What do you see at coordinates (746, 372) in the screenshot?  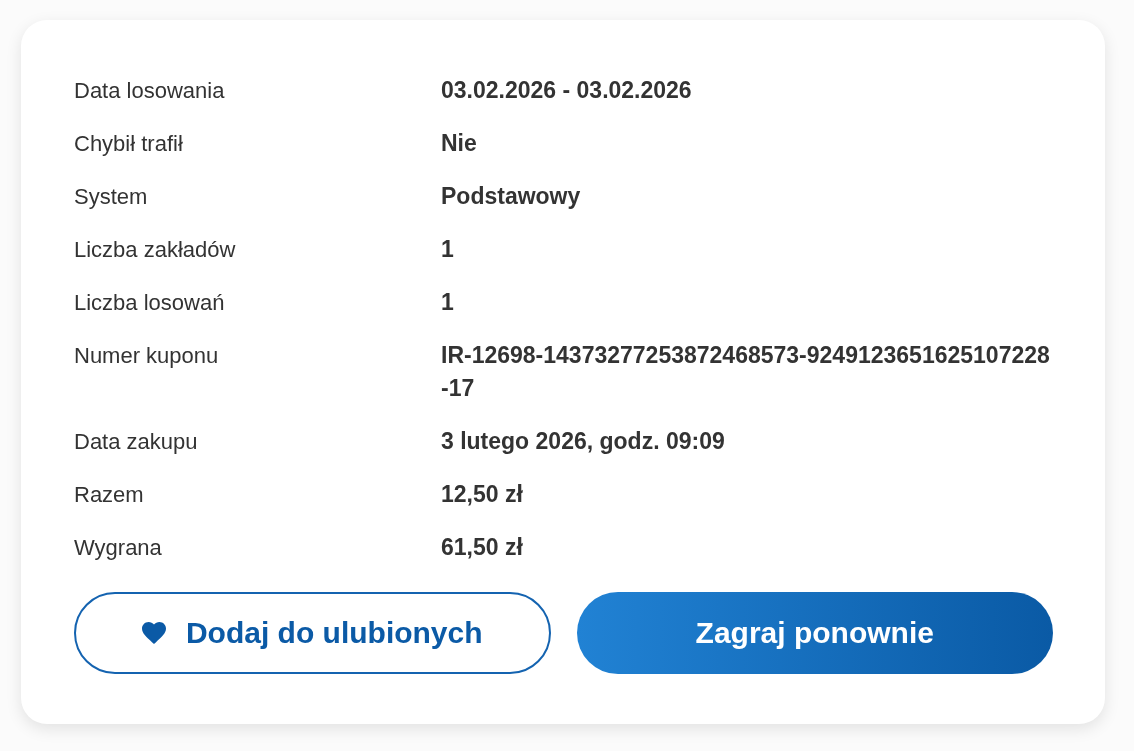 I see `field-value: IR-12698-14373277253872468573-9249123651625107228-17` at bounding box center [746, 372].